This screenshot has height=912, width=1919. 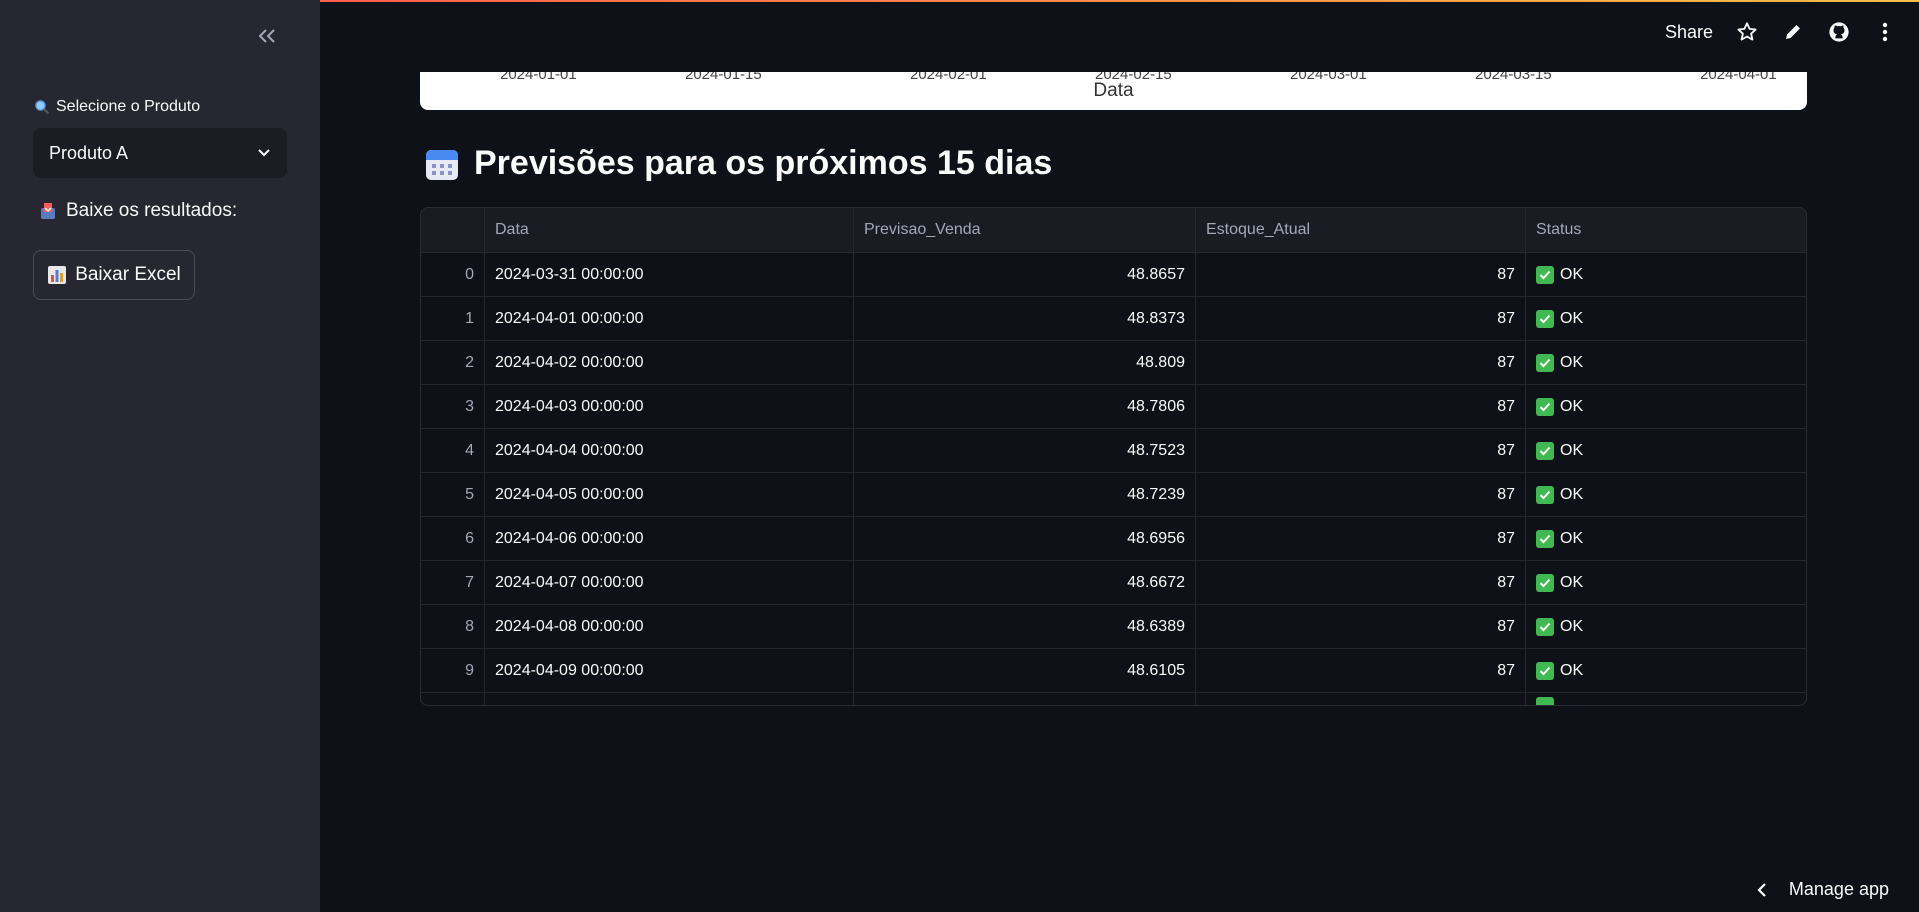 I want to click on cell-previsao: 48.7239, so click(x=1025, y=494).